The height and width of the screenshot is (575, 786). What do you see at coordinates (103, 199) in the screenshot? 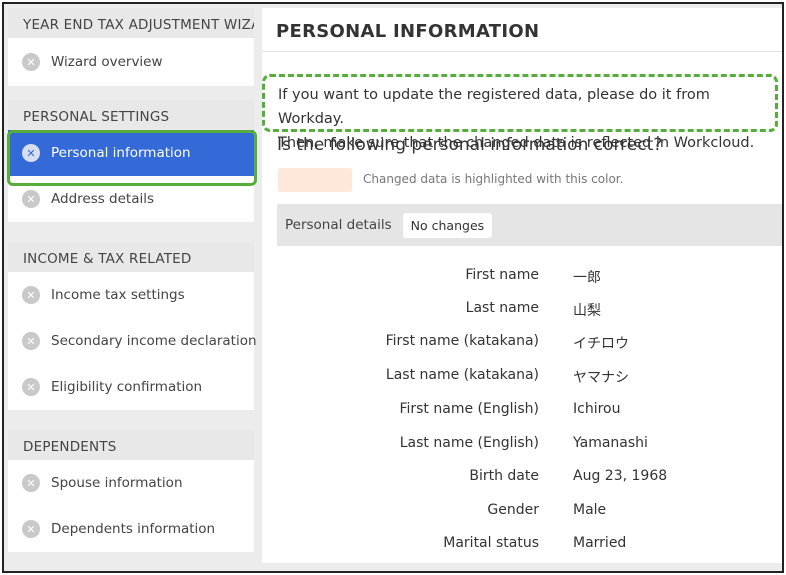
I see `sidebar-item-label: Address details` at bounding box center [103, 199].